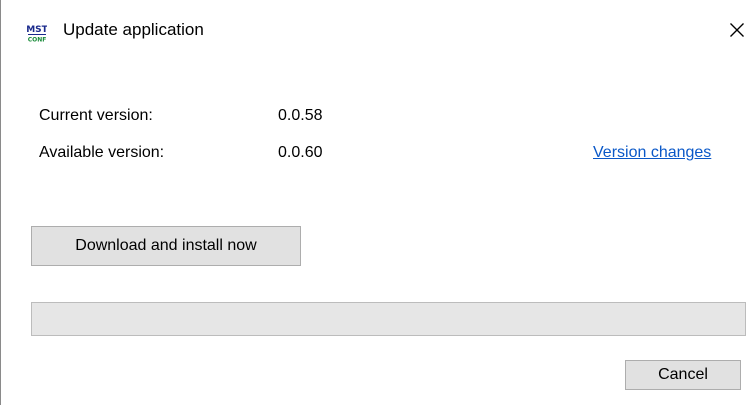 This screenshot has height=405, width=755. What do you see at coordinates (683, 375) in the screenshot?
I see `cancel-button: Cancel` at bounding box center [683, 375].